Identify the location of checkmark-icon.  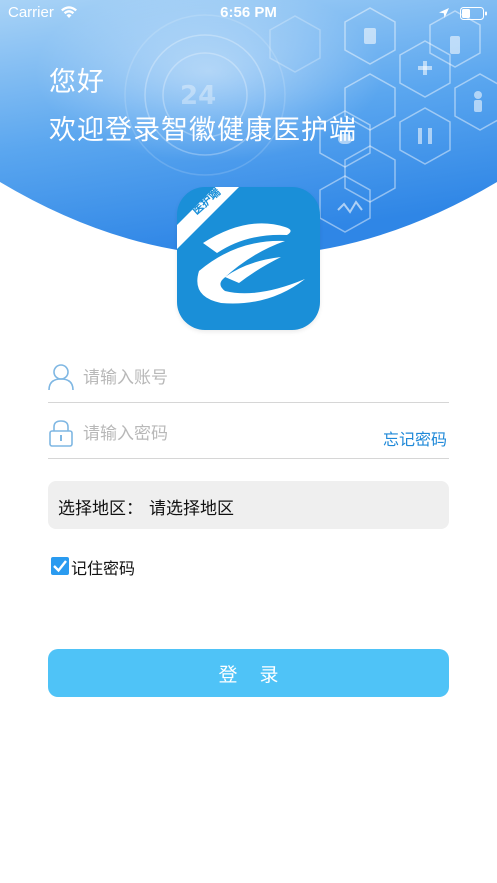
(60, 566).